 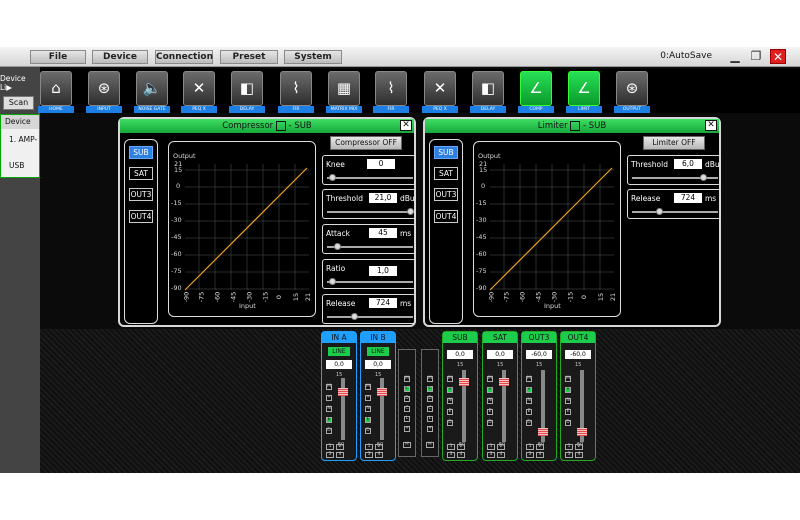 I want to click on menu-connection: Connection, so click(x=184, y=57).